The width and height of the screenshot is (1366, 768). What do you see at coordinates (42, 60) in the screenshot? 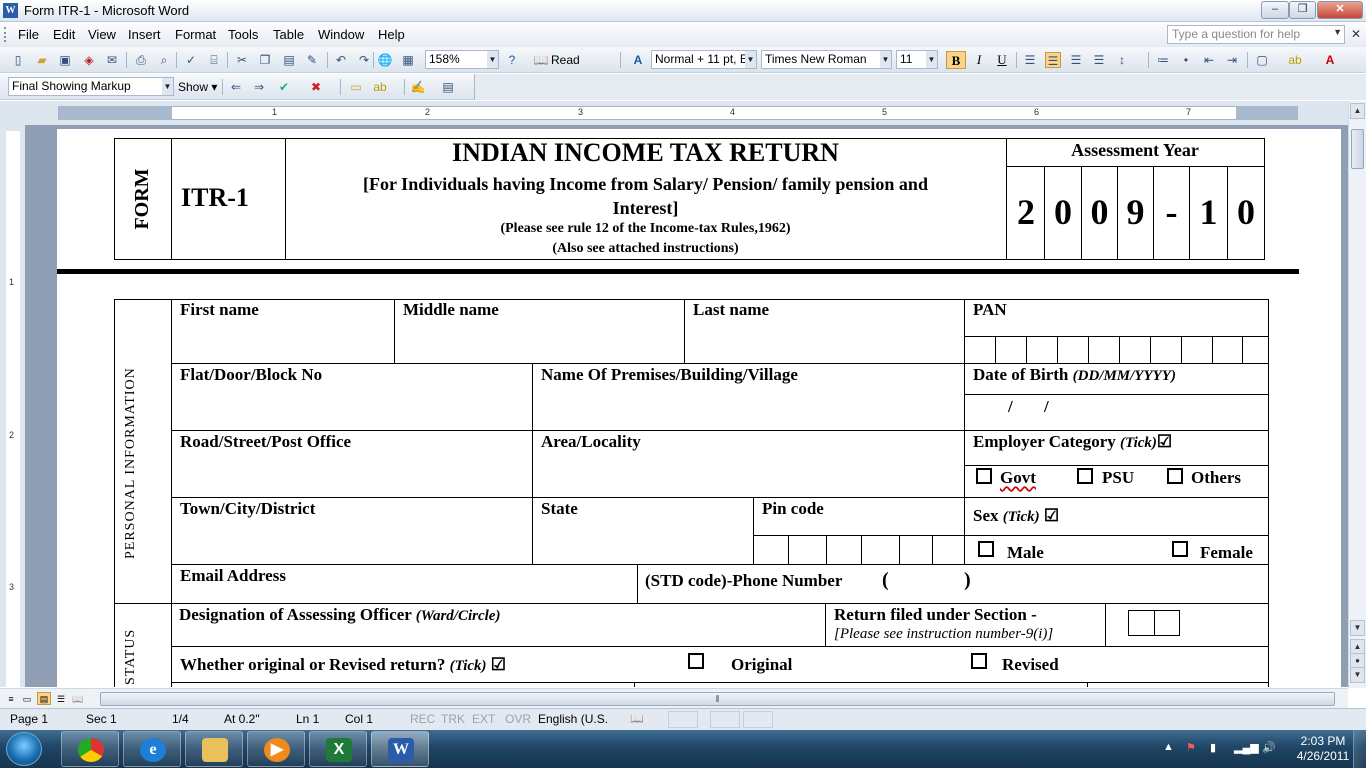
I see `open-folder-icon: ▰` at bounding box center [42, 60].